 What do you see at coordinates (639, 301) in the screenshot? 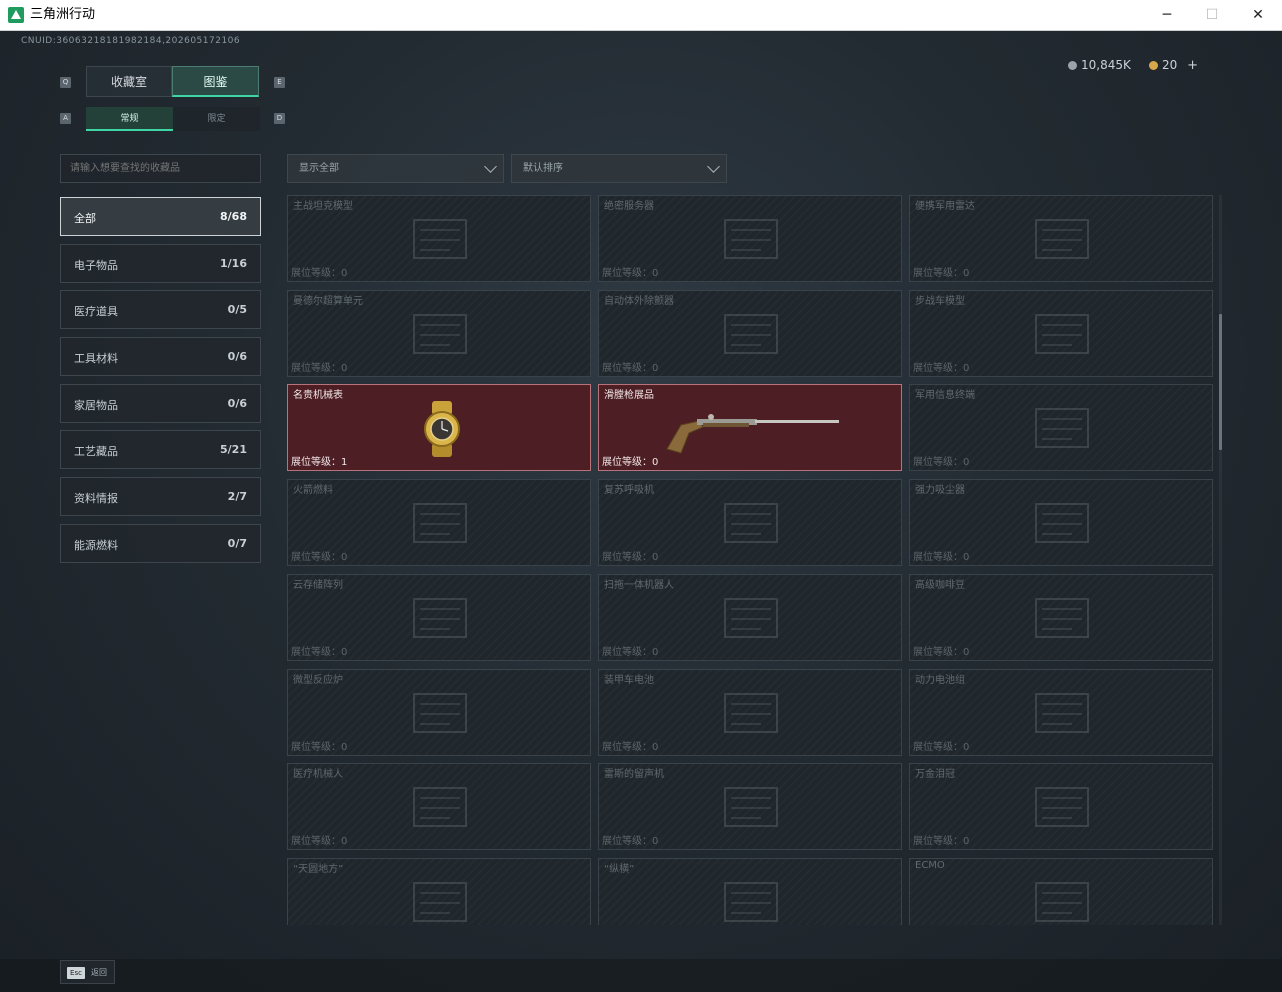
I see `collectible-name: 自动体外除颤器` at bounding box center [639, 301].